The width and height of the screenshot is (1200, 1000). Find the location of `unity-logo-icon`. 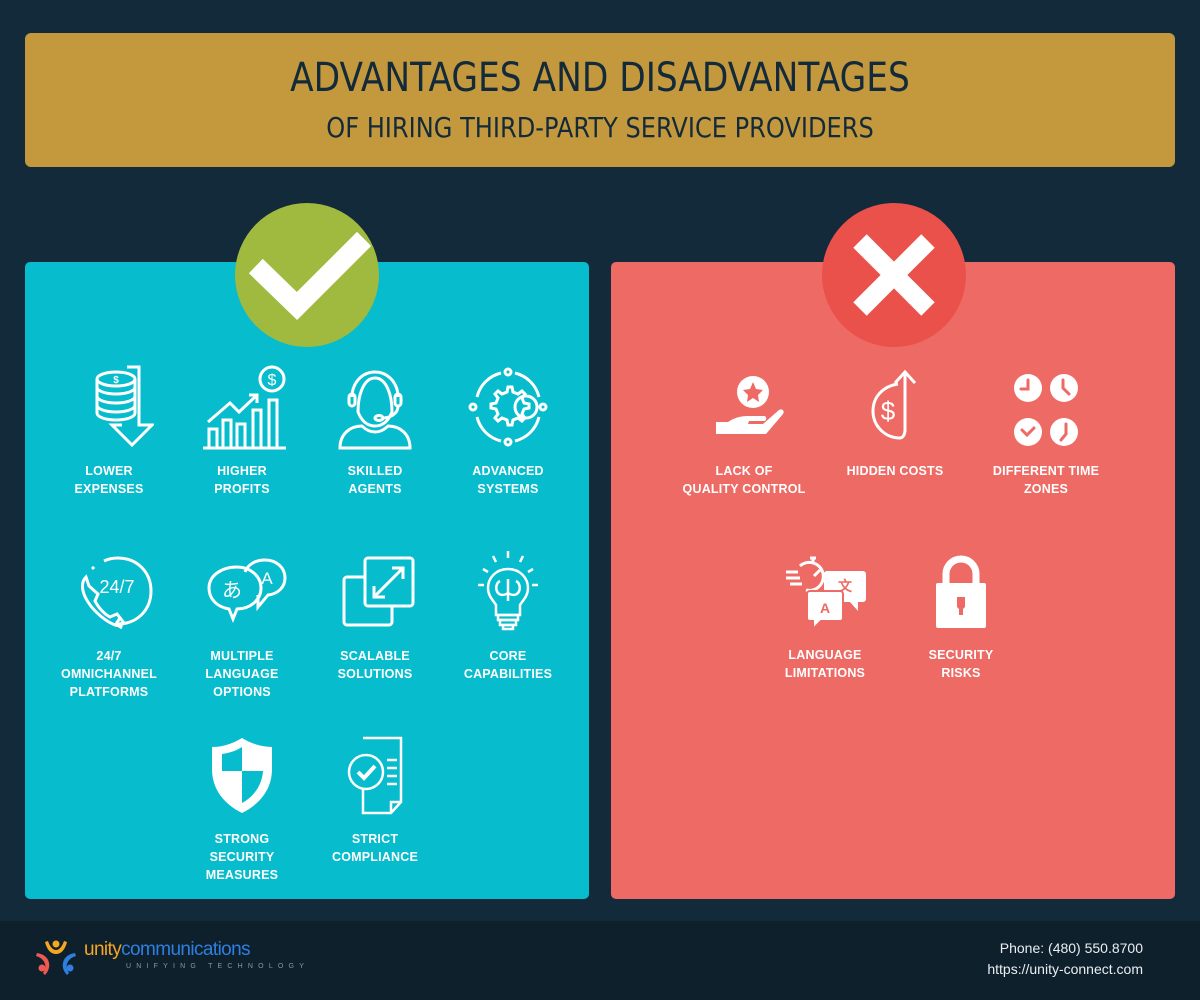

unity-logo-icon is located at coordinates (56, 957).